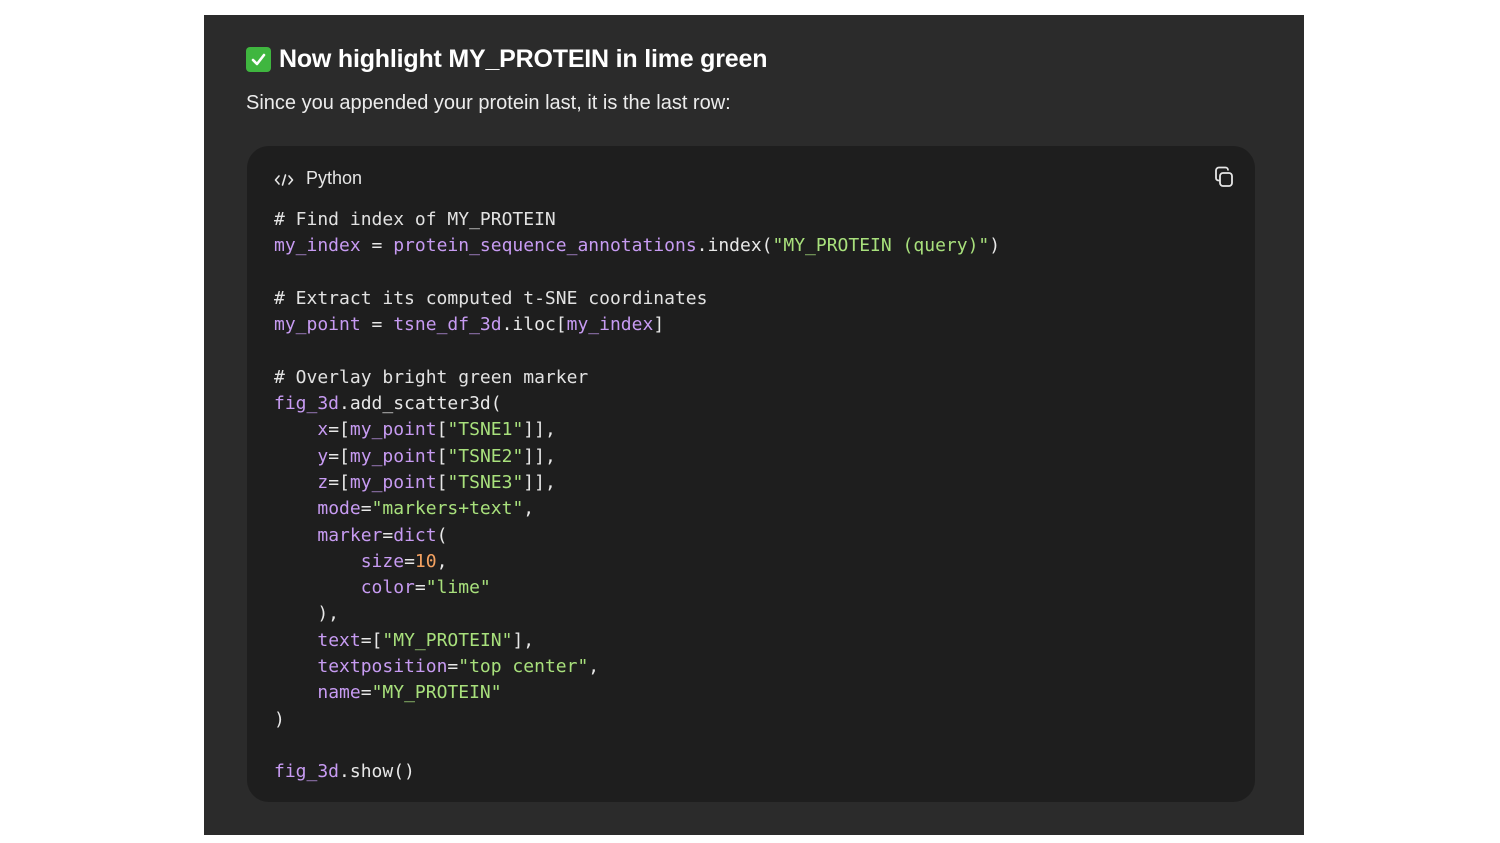  I want to click on code-token: "TSNE1", so click(485, 430).